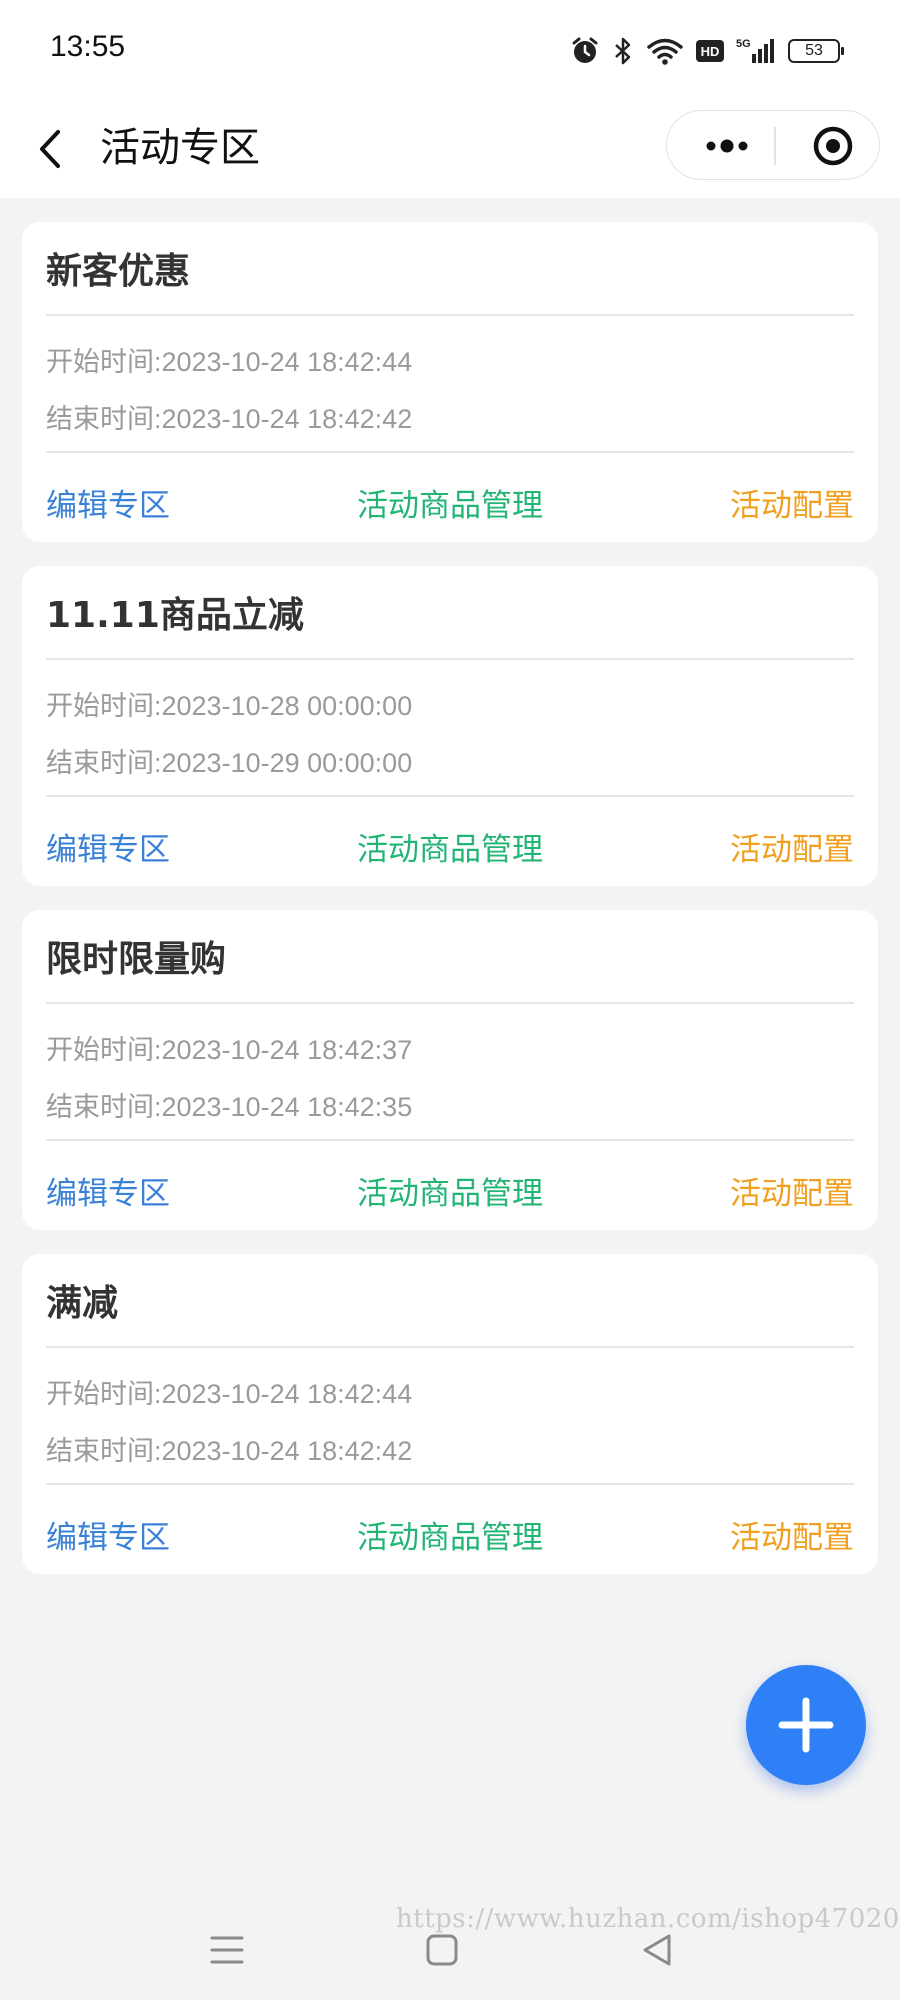 This screenshot has height=2000, width=900. I want to click on status-icons: HD 5G 53, so click(707, 51).